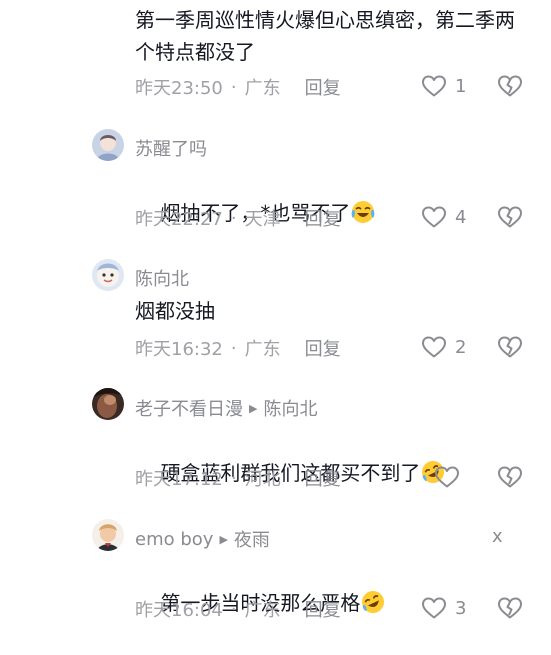 This screenshot has height=655, width=551. What do you see at coordinates (238, 609) in the screenshot?
I see `comment-meta: 昨天16:04 · 广东 回复` at bounding box center [238, 609].